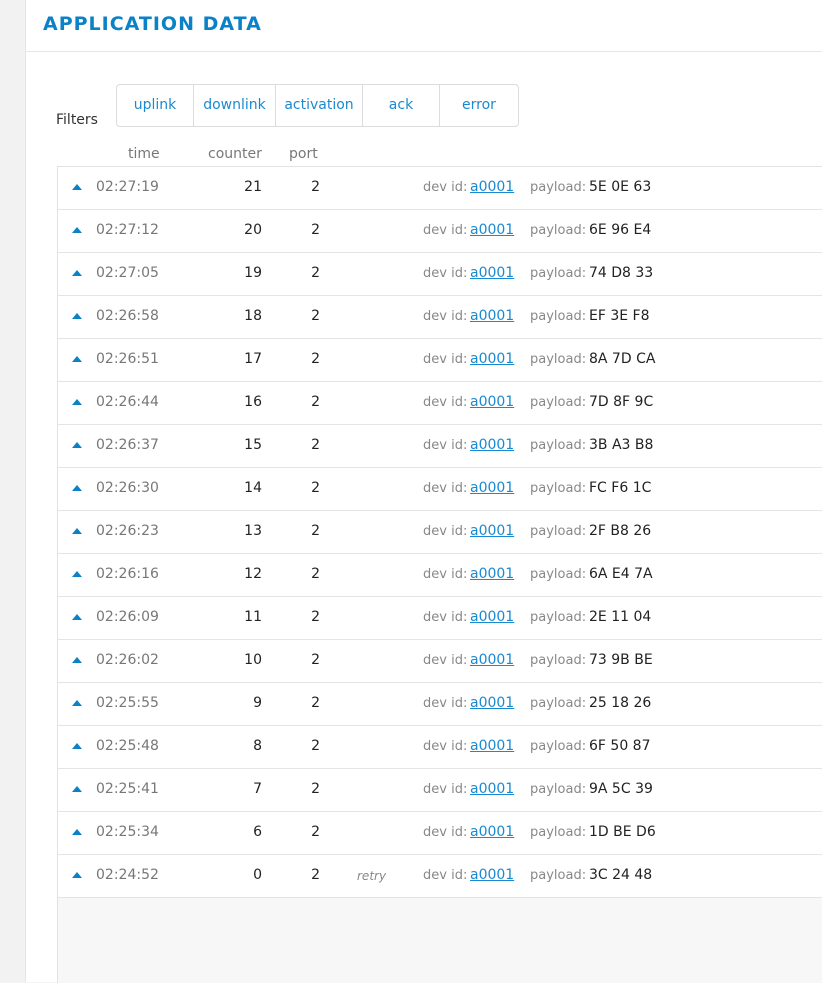 The height and width of the screenshot is (983, 822). What do you see at coordinates (479, 105) in the screenshot?
I see `filter-error-button: error` at bounding box center [479, 105].